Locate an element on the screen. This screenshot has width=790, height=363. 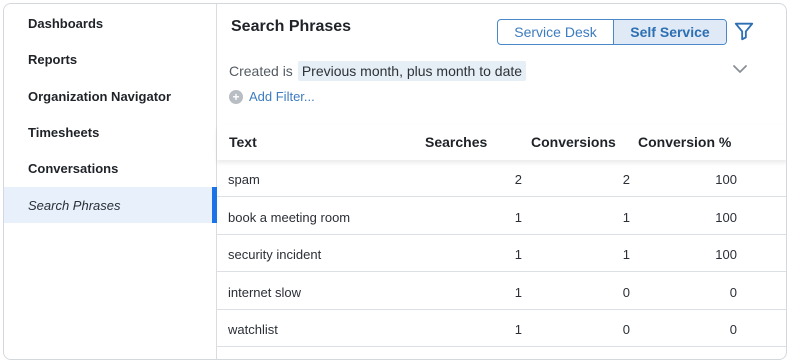
sidebar-item-organization-navigator: Organization Navigator is located at coordinates (110, 96).